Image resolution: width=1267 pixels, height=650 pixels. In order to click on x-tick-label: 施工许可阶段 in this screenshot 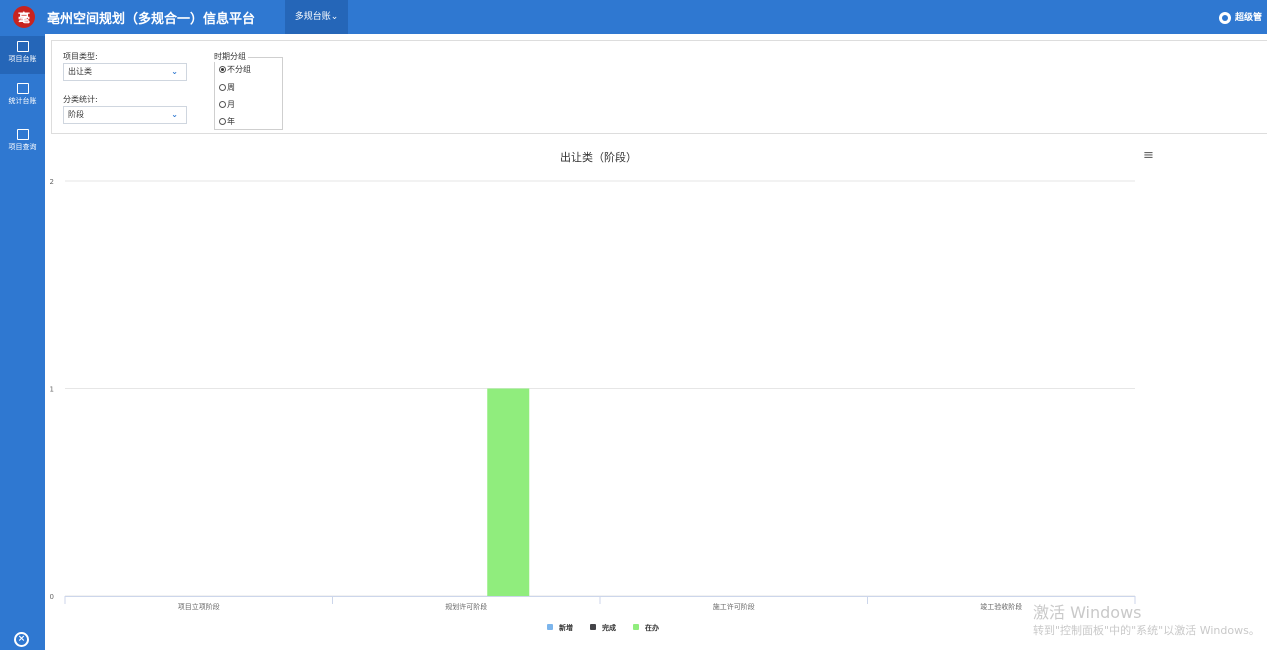, I will do `click(734, 606)`.